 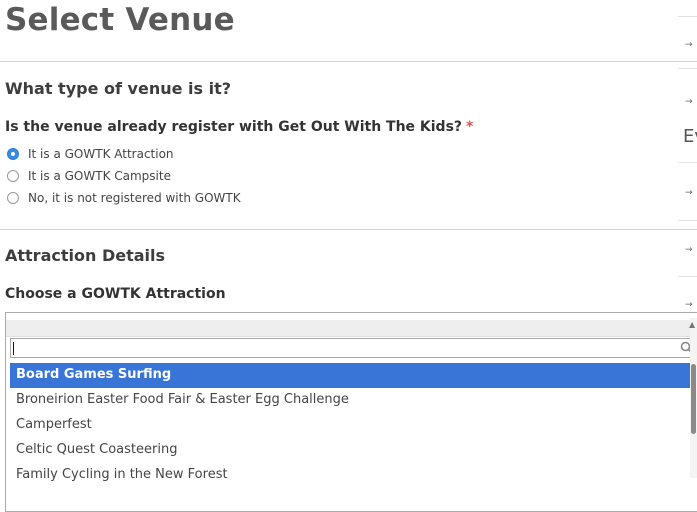 I want to click on attraction-search-input, so click(x=353, y=348).